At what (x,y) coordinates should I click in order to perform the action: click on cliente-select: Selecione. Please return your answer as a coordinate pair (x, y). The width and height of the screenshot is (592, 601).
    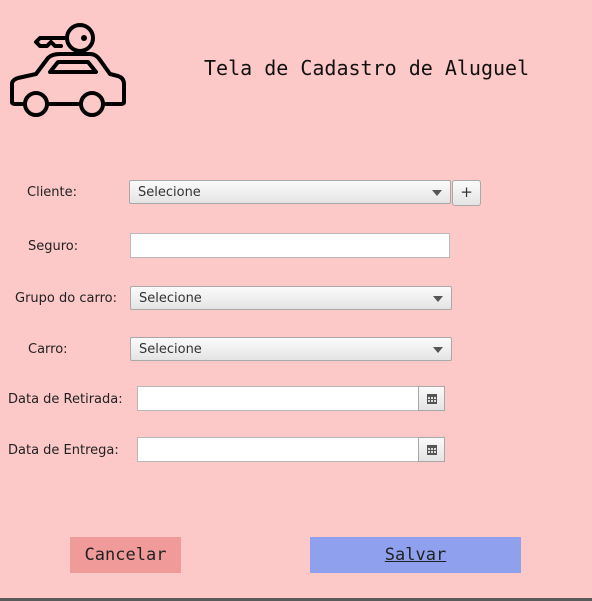
    Looking at the image, I should click on (290, 192).